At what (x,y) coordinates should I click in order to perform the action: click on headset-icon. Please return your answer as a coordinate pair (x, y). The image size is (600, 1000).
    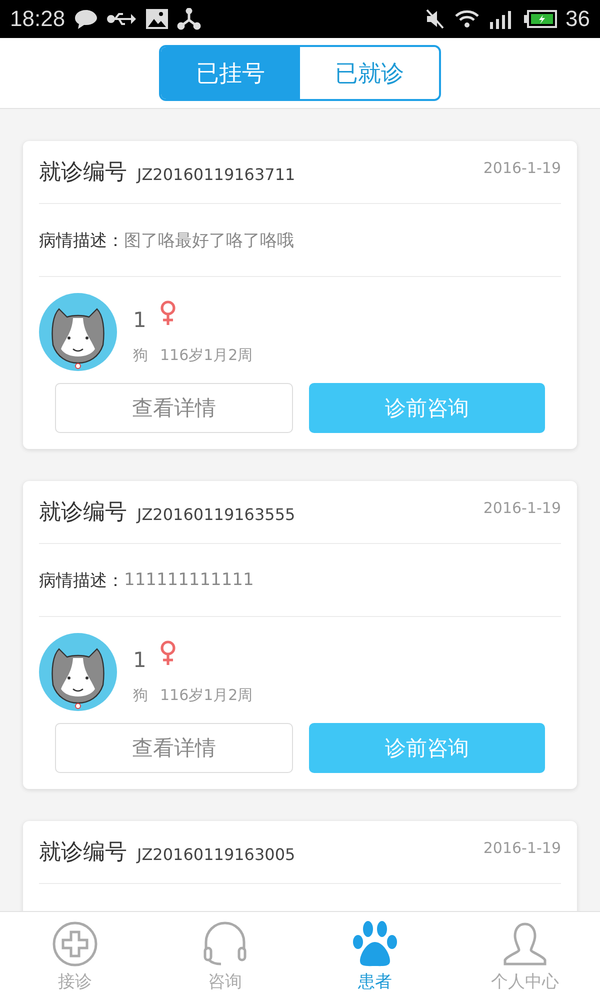
    Looking at the image, I should click on (225, 944).